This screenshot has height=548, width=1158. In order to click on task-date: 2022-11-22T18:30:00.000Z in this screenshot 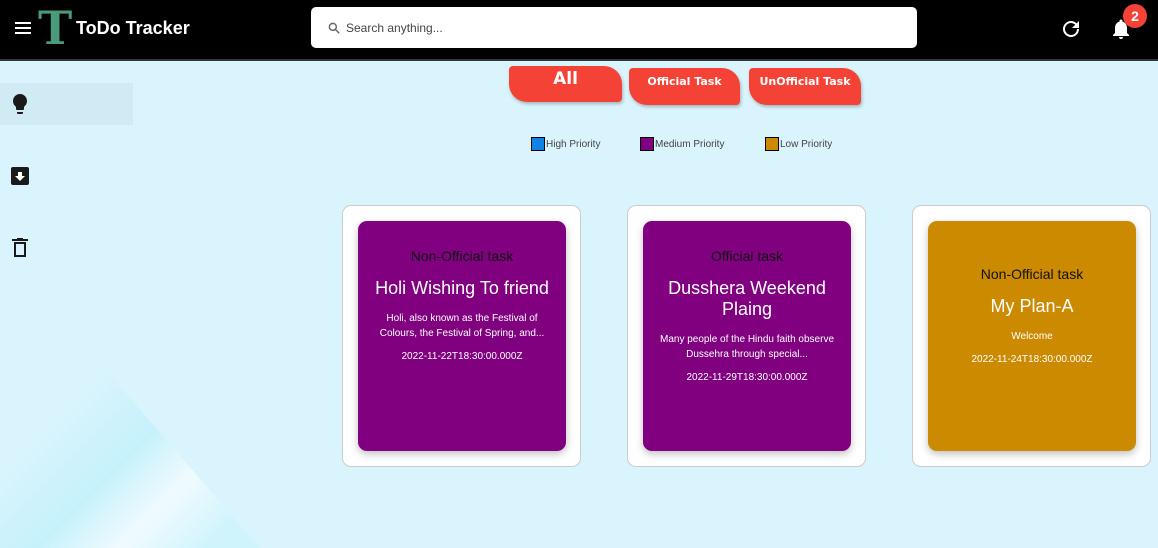, I will do `click(462, 356)`.